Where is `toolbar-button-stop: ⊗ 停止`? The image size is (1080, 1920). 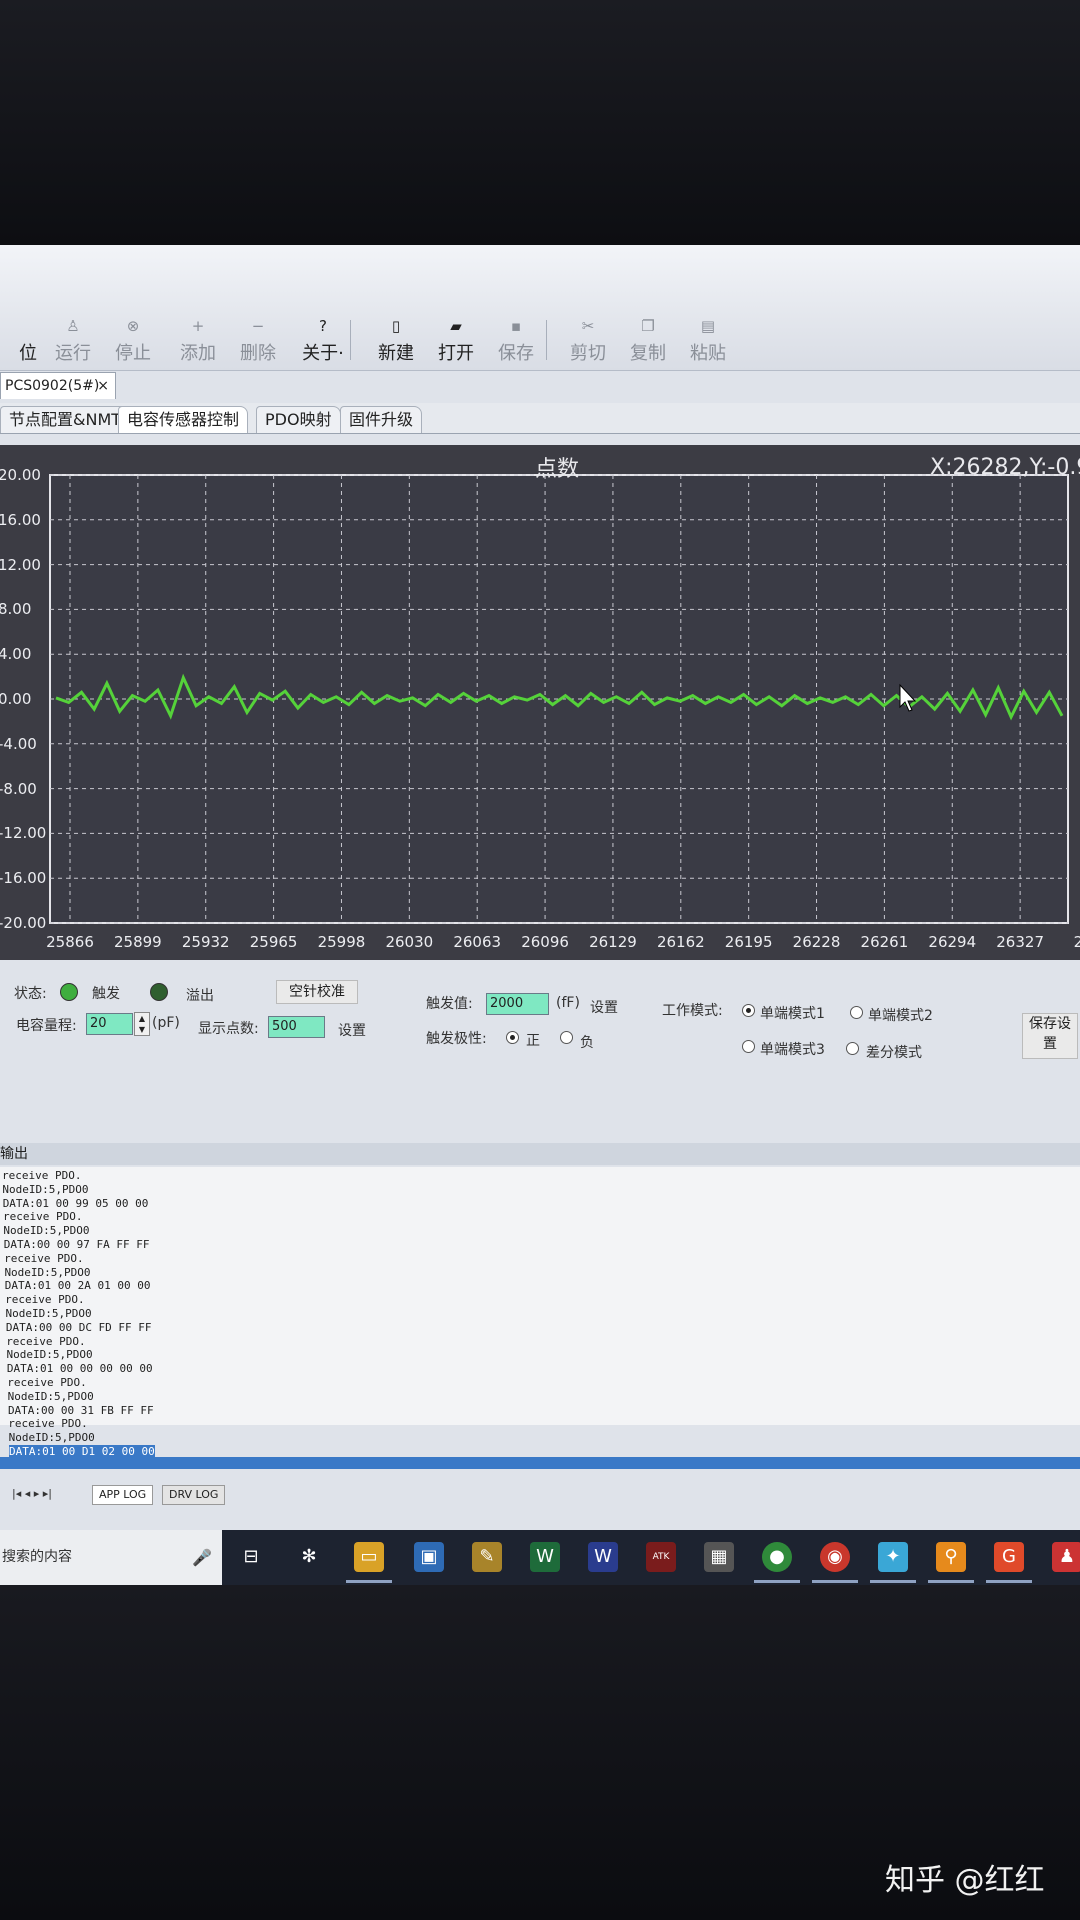 toolbar-button-stop: ⊗ 停止 is located at coordinates (133, 339).